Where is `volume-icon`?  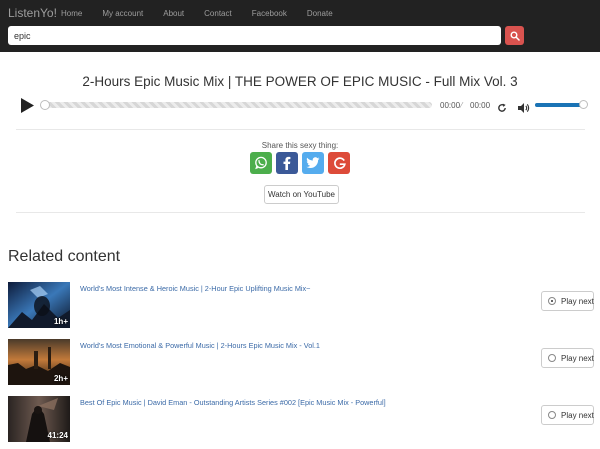 volume-icon is located at coordinates (524, 108).